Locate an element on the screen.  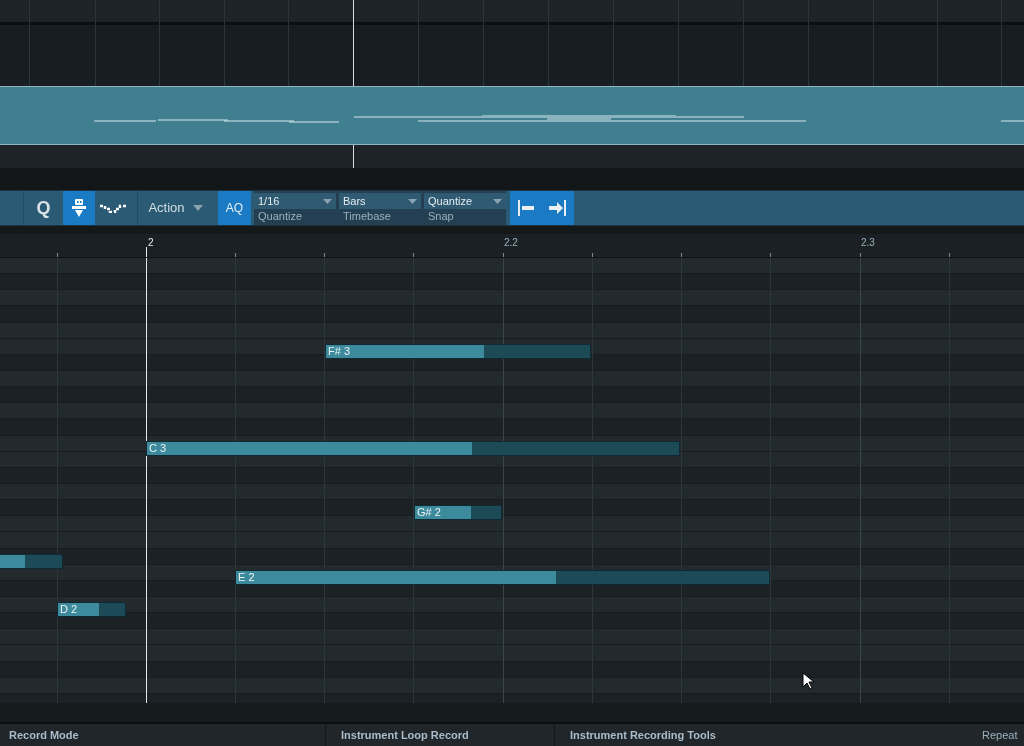
status-section: Instrument Loop Record is located at coordinates (439, 735).